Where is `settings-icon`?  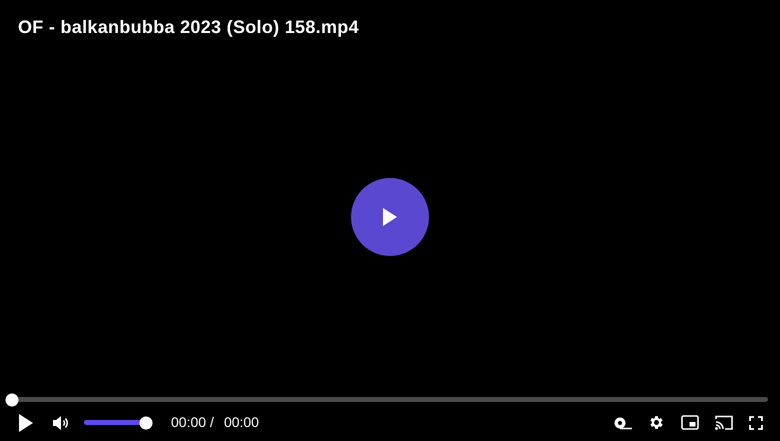 settings-icon is located at coordinates (656, 422).